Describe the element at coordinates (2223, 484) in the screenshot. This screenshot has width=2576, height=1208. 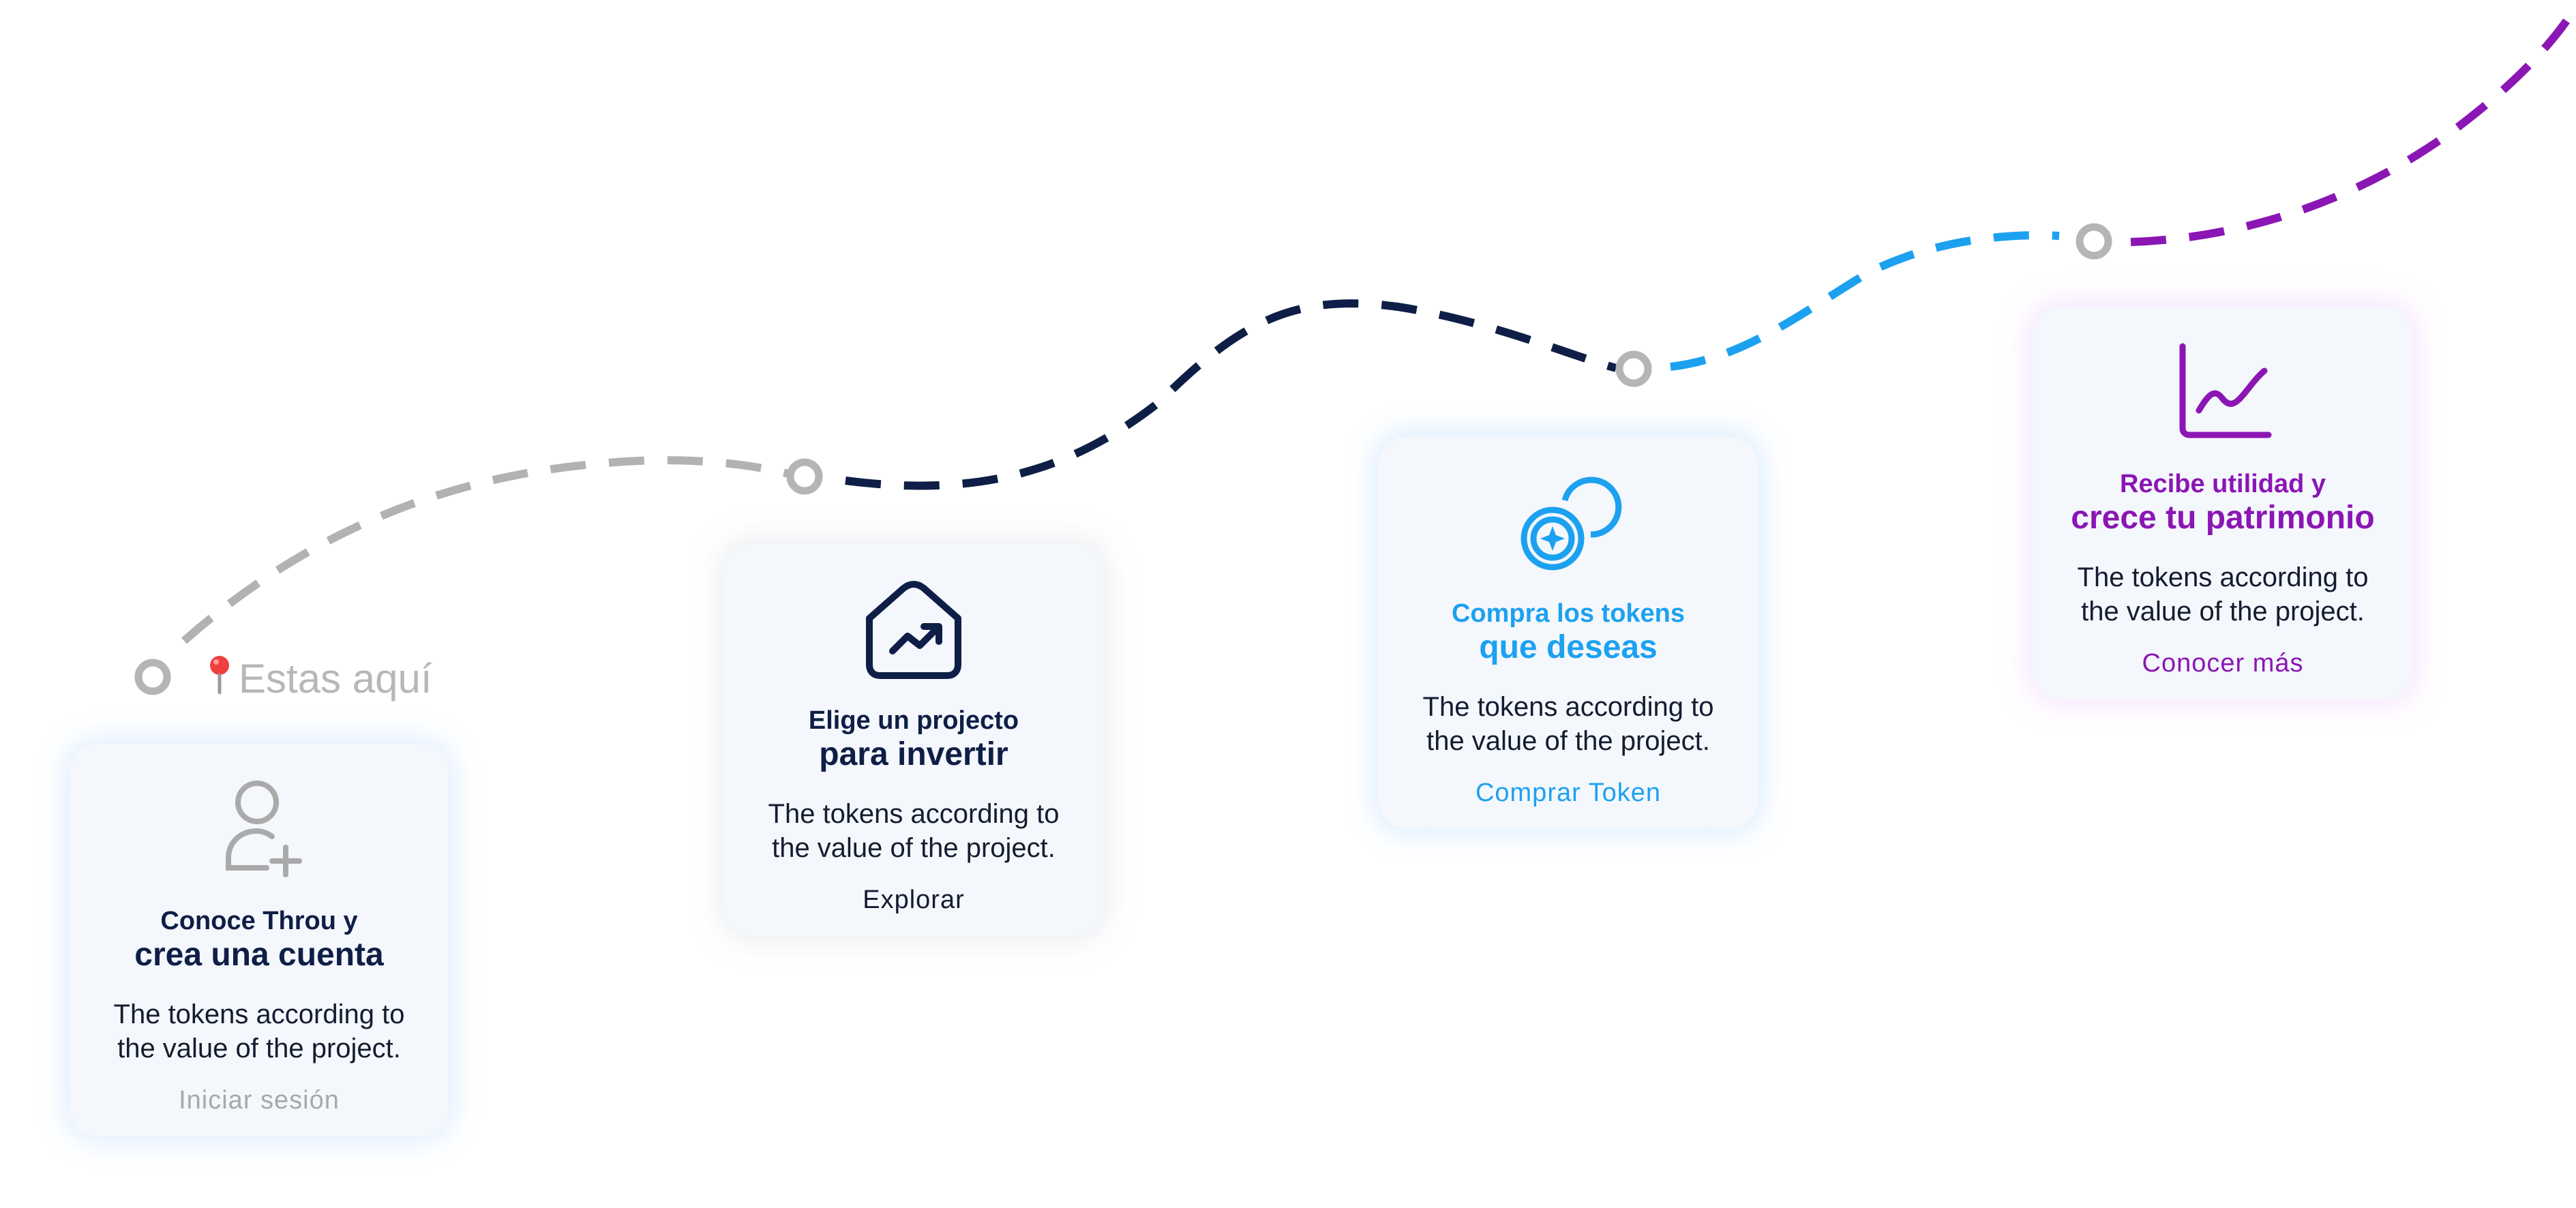
I see `step-title-small: Recibe utilidad y` at that location.